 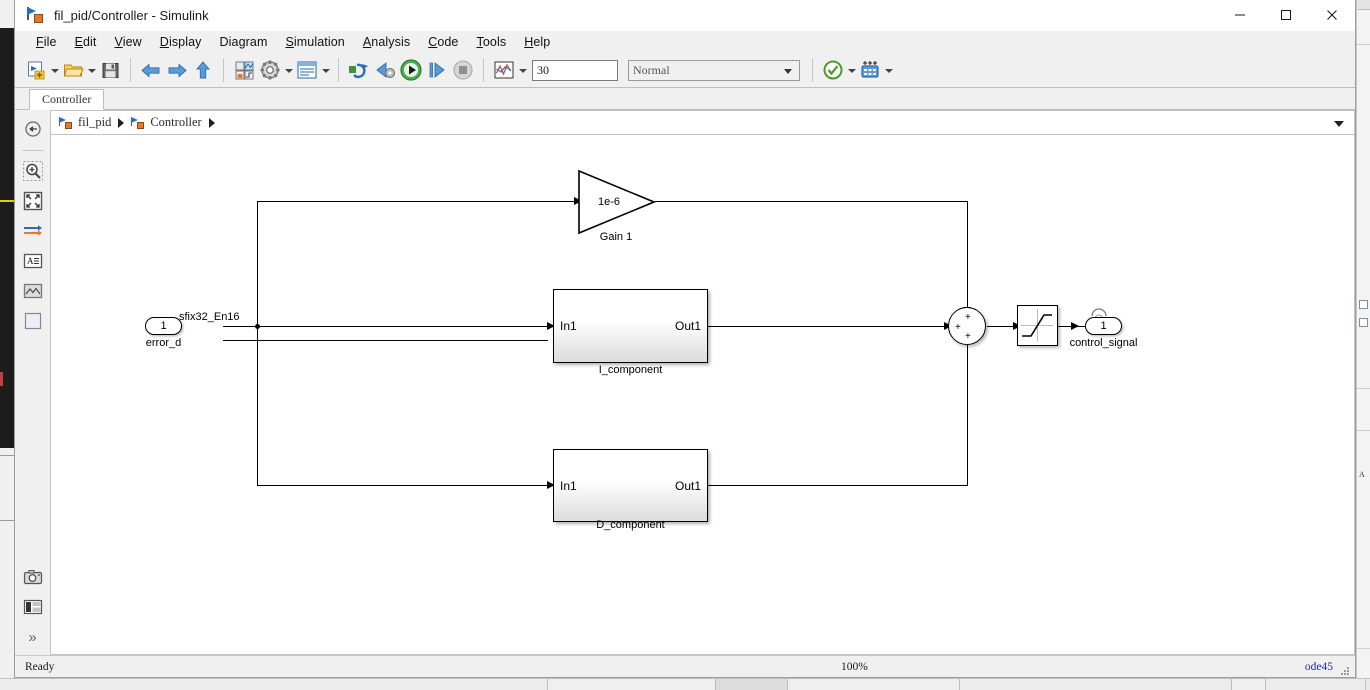 I want to click on model-explorer-dropdown-icon, so click(x=325, y=70).